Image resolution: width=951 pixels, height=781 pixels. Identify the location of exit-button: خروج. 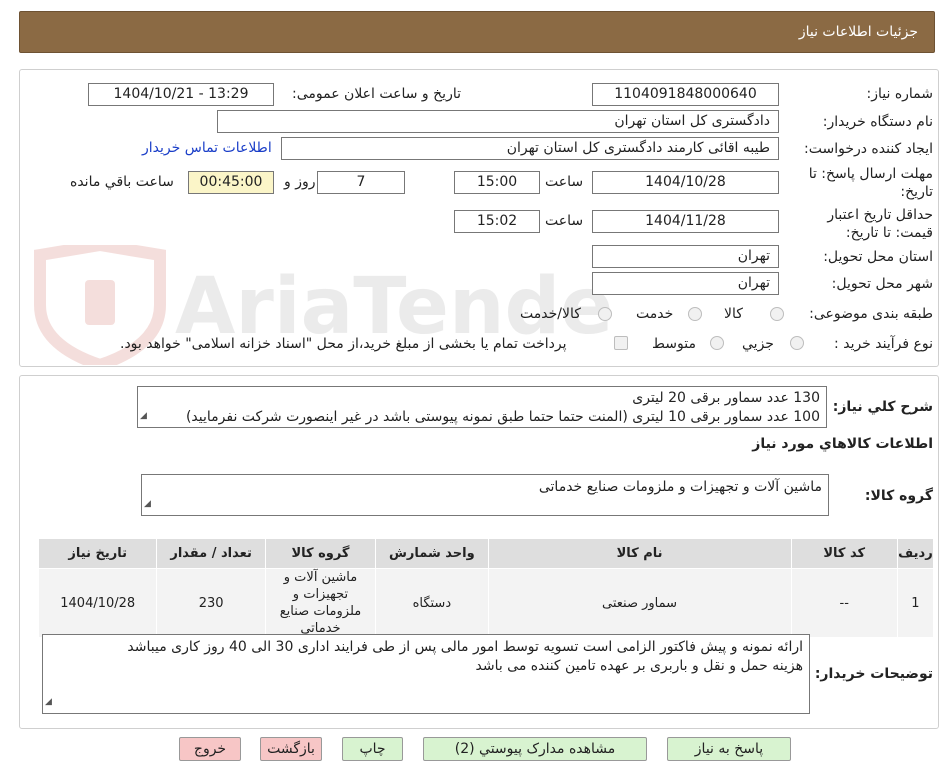
(210, 749).